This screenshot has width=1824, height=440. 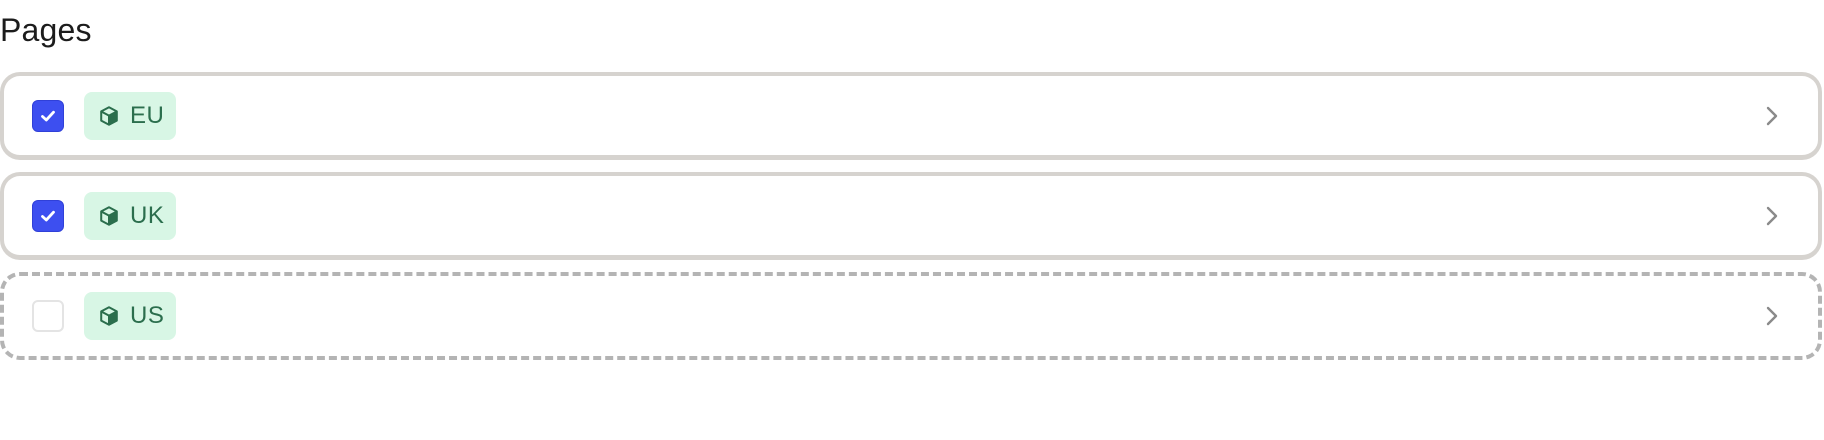 I want to click on page-tag-eu: EU, so click(x=130, y=115).